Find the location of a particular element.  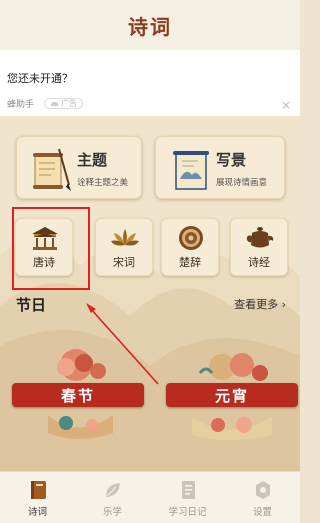

festival-lantern: 元宵 is located at coordinates (232, 392).